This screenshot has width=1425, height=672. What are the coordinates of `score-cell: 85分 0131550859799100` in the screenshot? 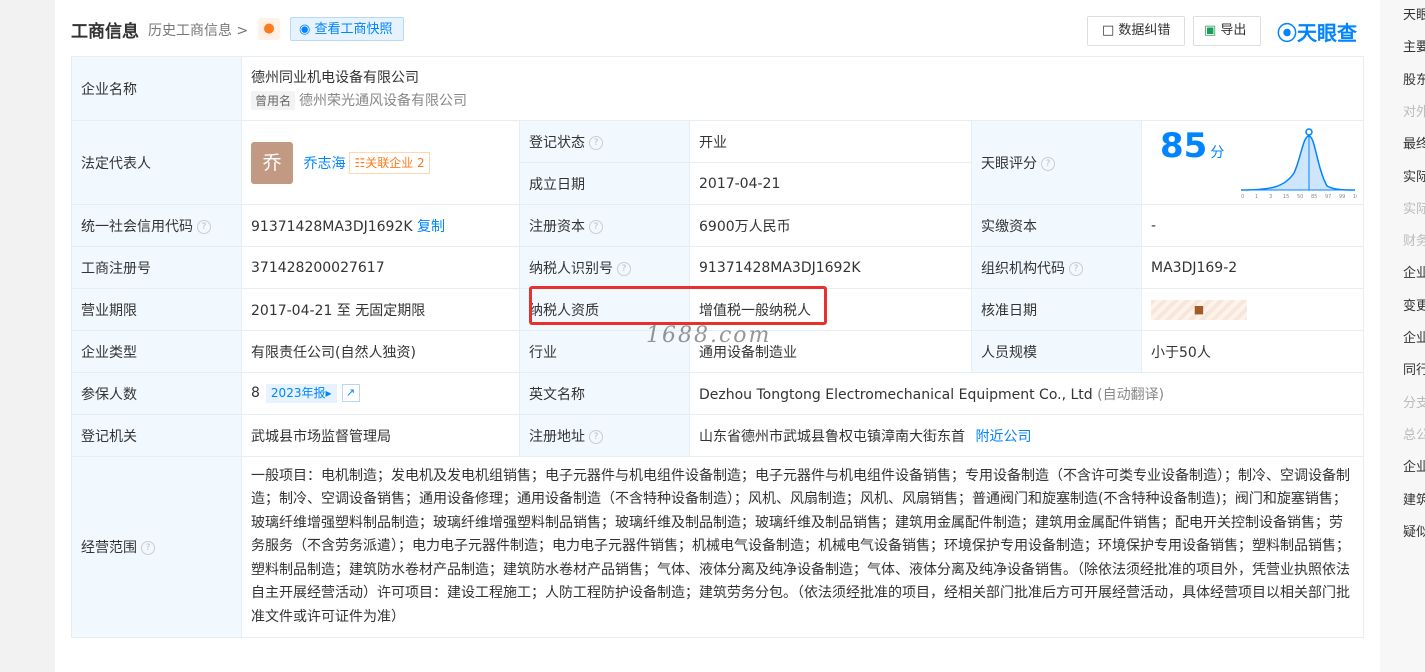 It's located at (1252, 162).